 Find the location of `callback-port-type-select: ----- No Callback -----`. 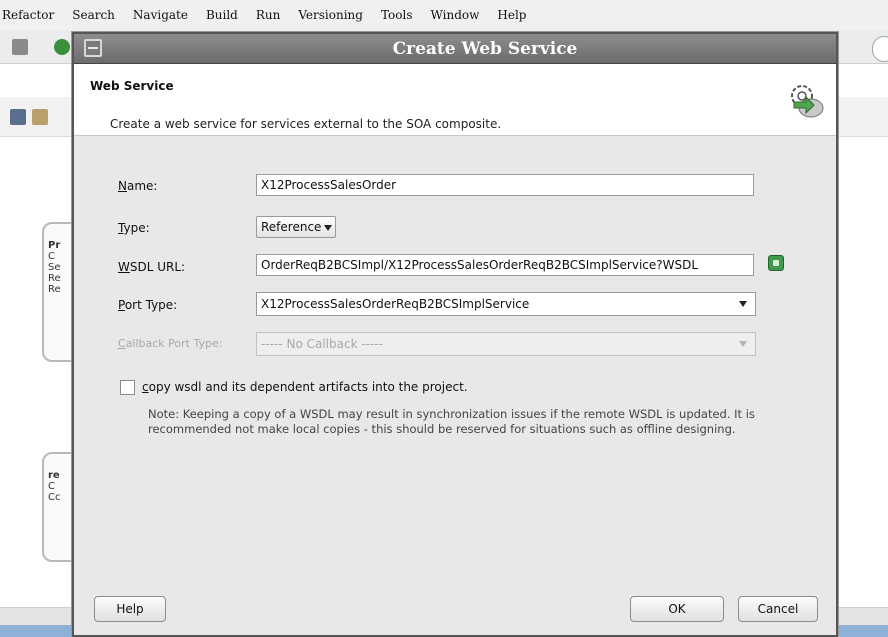

callback-port-type-select: ----- No Callback ----- is located at coordinates (506, 344).